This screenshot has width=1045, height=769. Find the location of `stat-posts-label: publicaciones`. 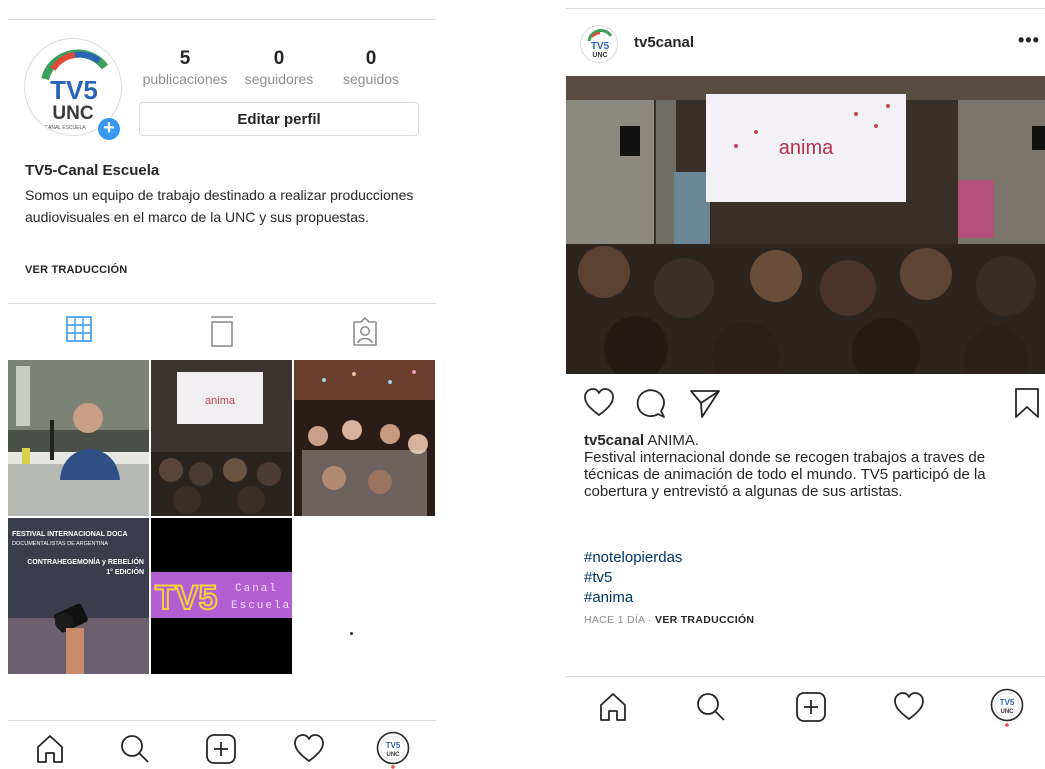

stat-posts-label: publicaciones is located at coordinates (185, 79).